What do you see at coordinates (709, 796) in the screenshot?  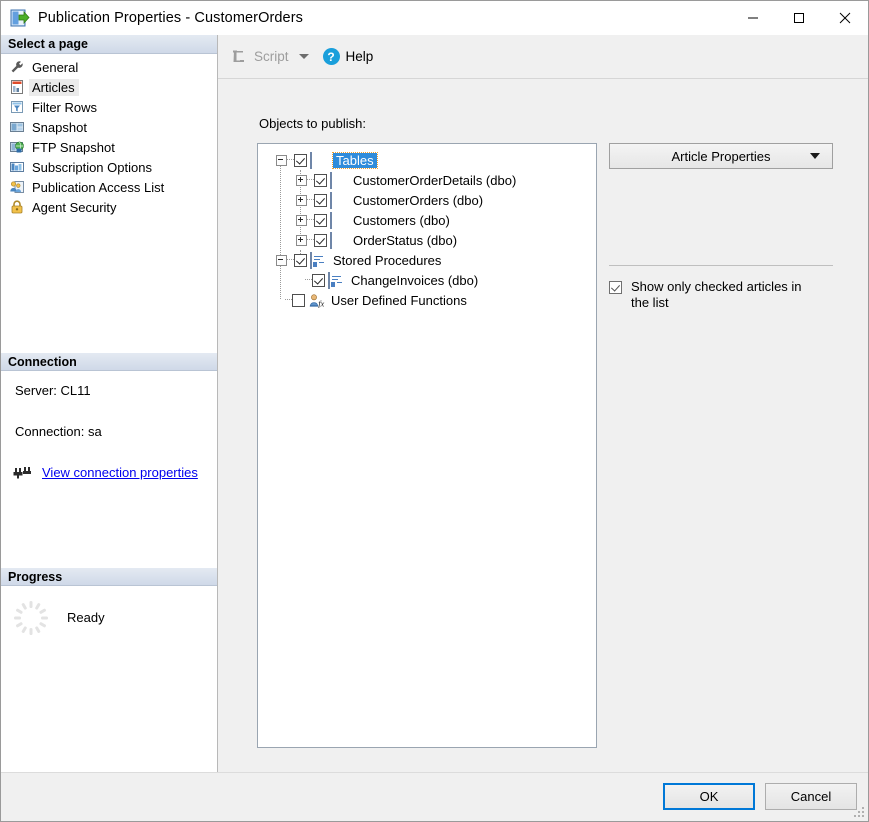 I see `ok-button: OK` at bounding box center [709, 796].